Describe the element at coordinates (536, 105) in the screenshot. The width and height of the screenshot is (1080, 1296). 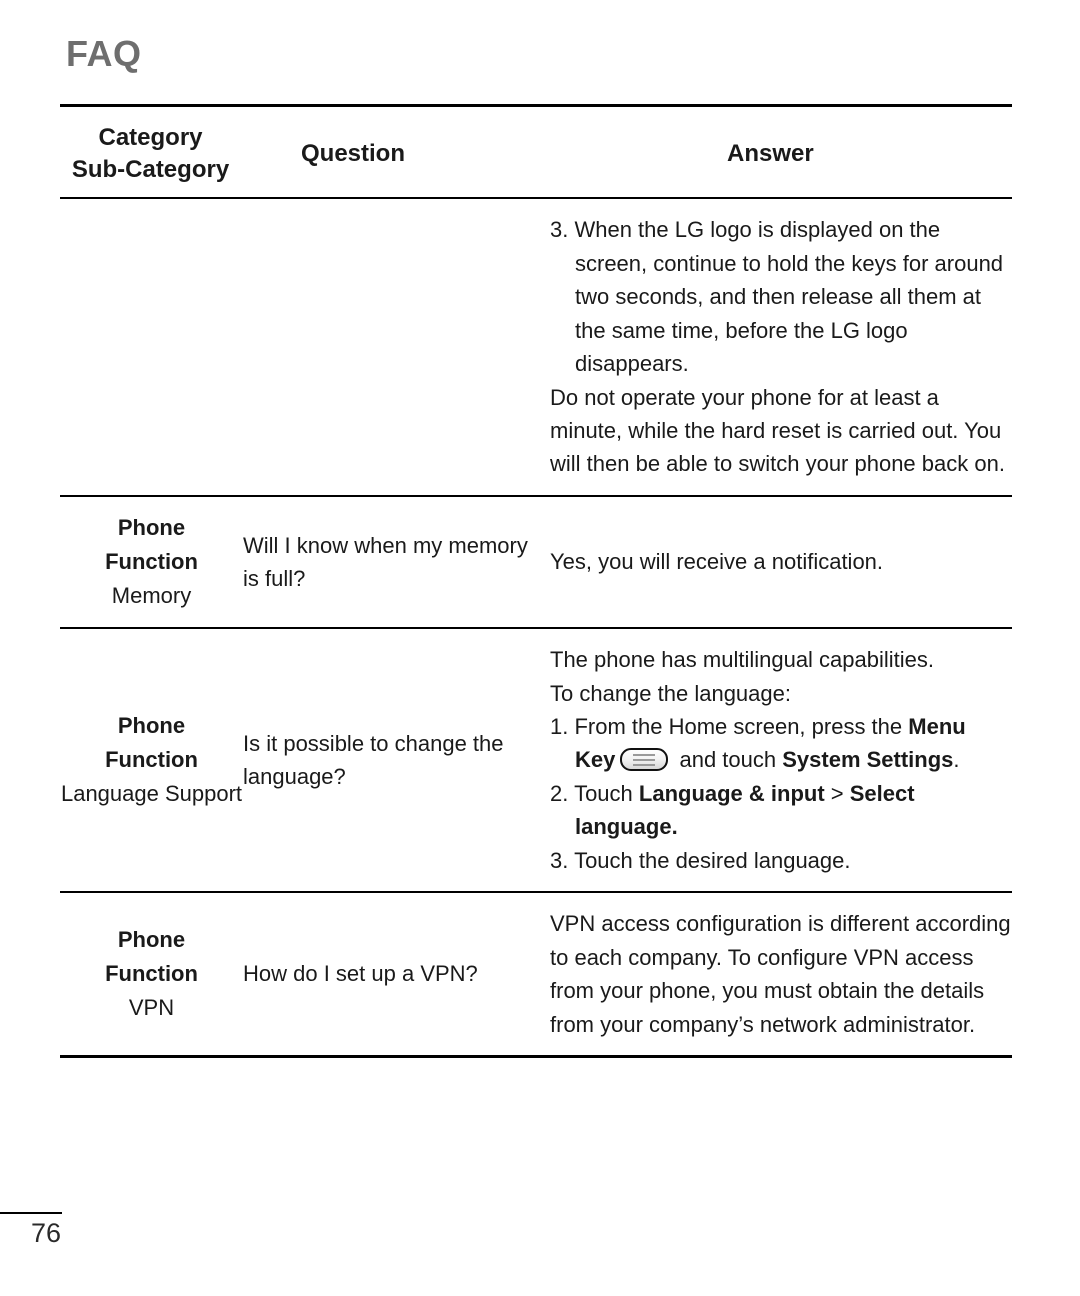
I see `table-top-rule` at that location.